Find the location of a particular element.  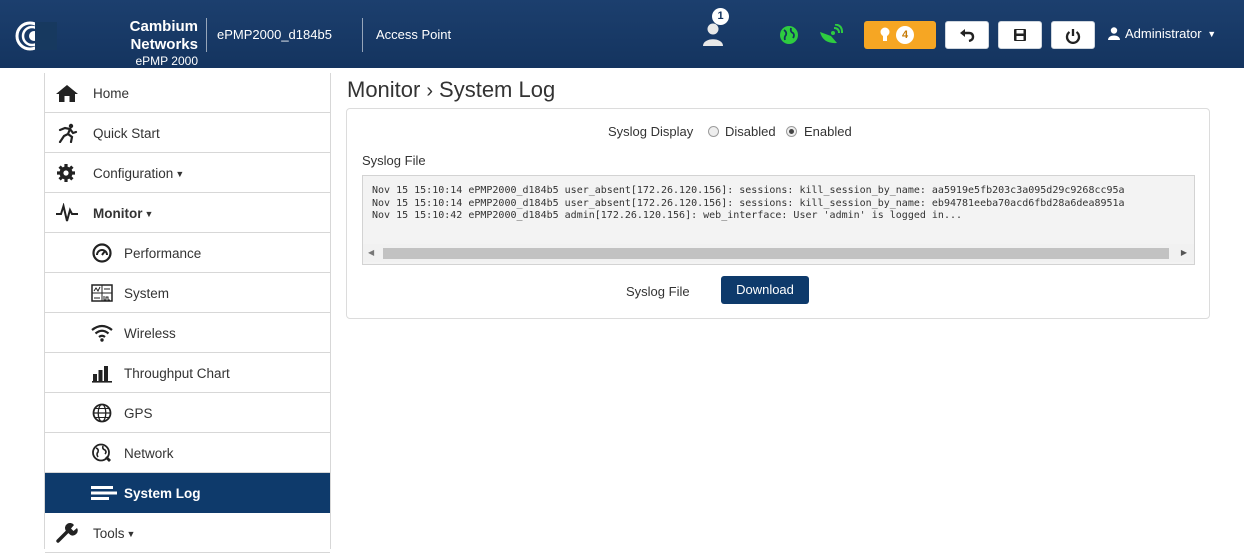

alerts-count-badge: 4 is located at coordinates (905, 35).